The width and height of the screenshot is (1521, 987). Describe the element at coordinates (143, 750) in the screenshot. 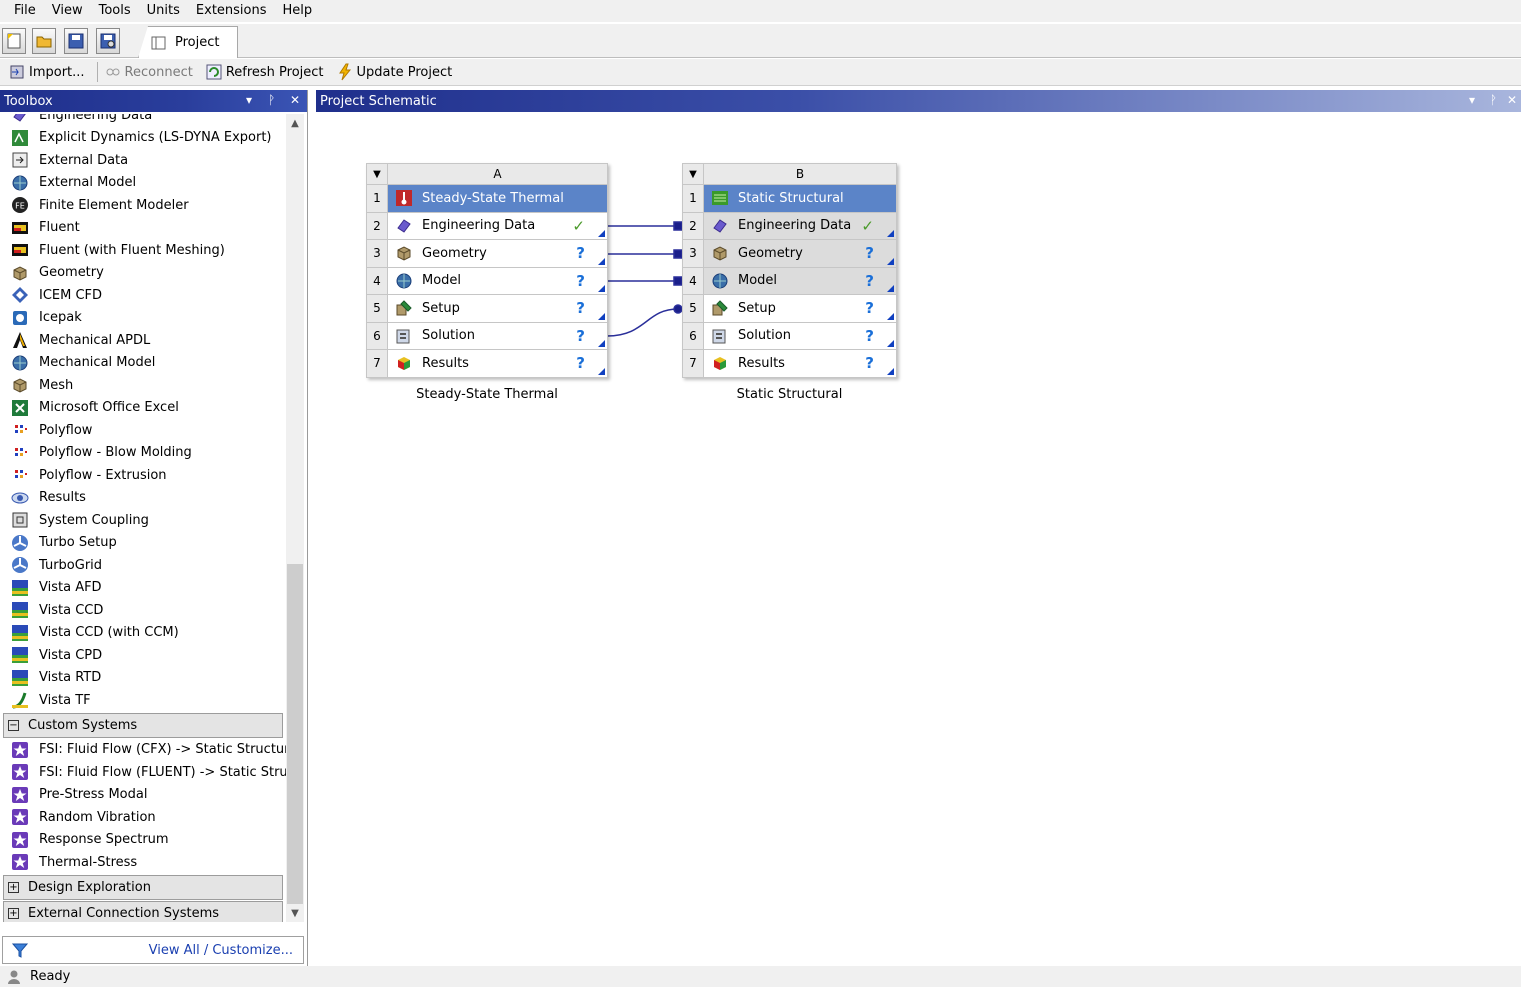

I see `custom-system-item: FSI: Fluid Flow (CFX) -> Static Structur` at that location.